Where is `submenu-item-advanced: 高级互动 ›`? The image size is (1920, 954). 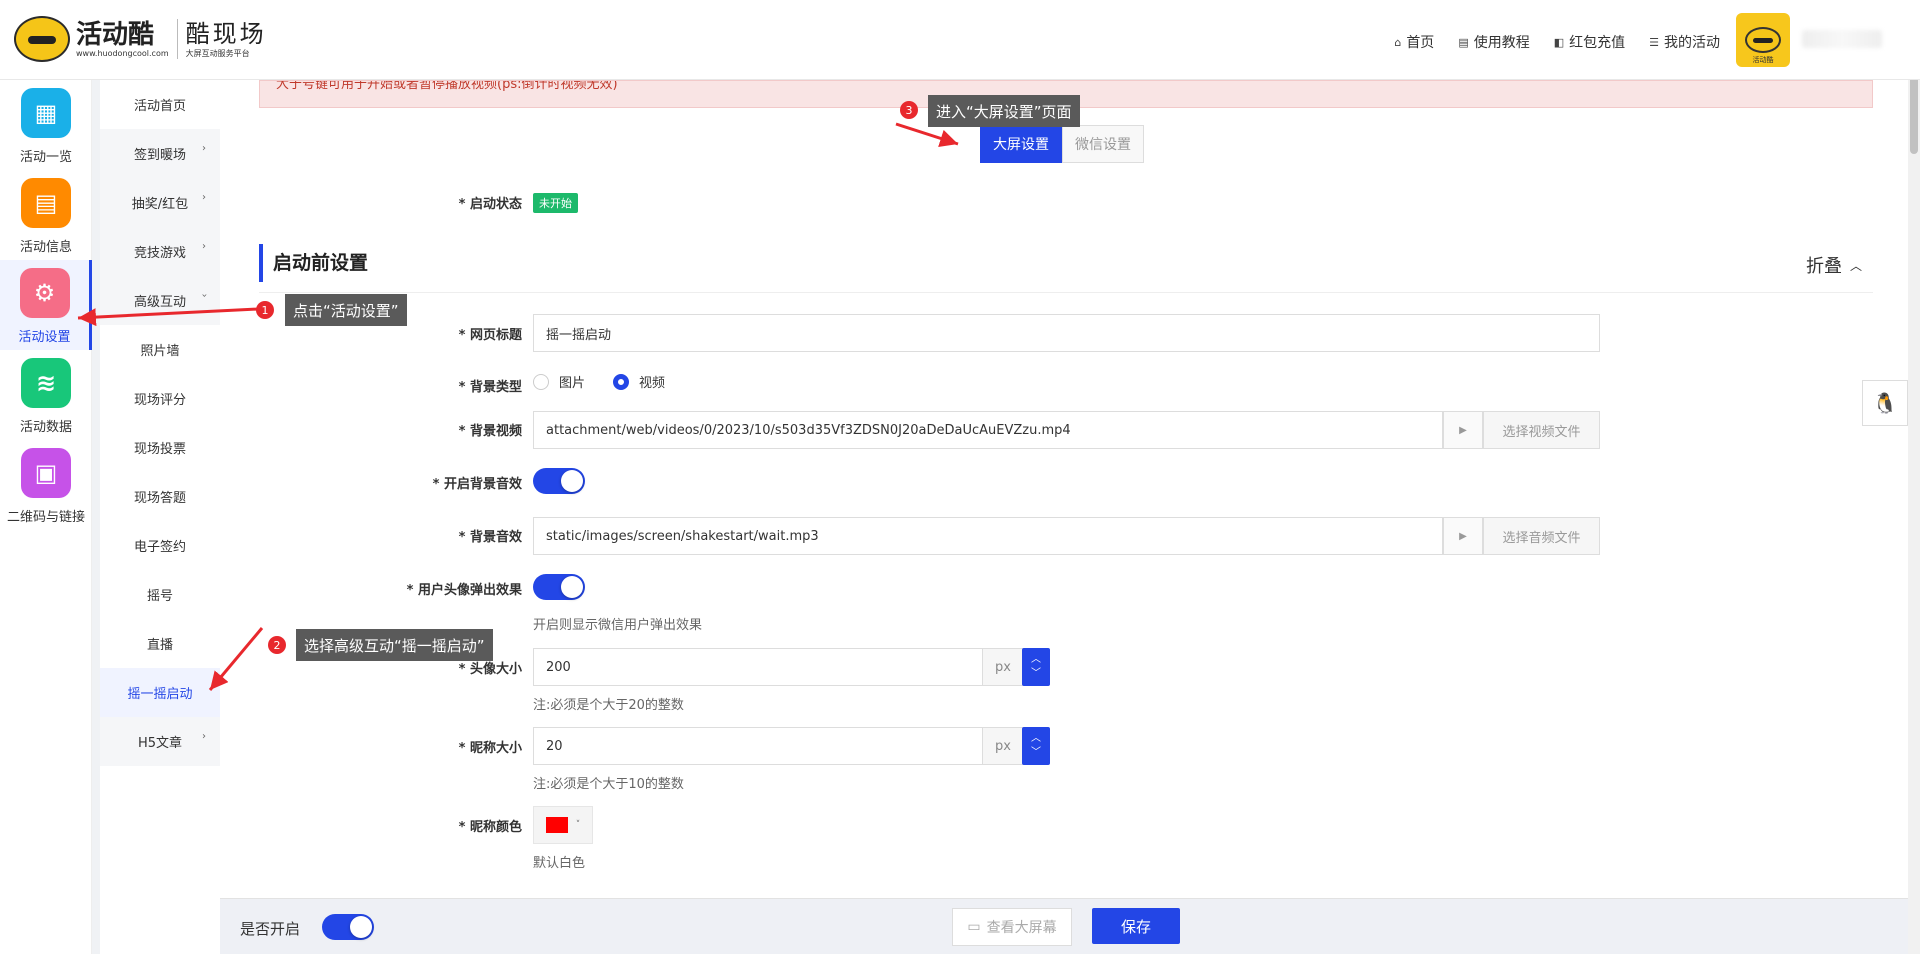 submenu-item-advanced: 高级互动 › is located at coordinates (160, 300).